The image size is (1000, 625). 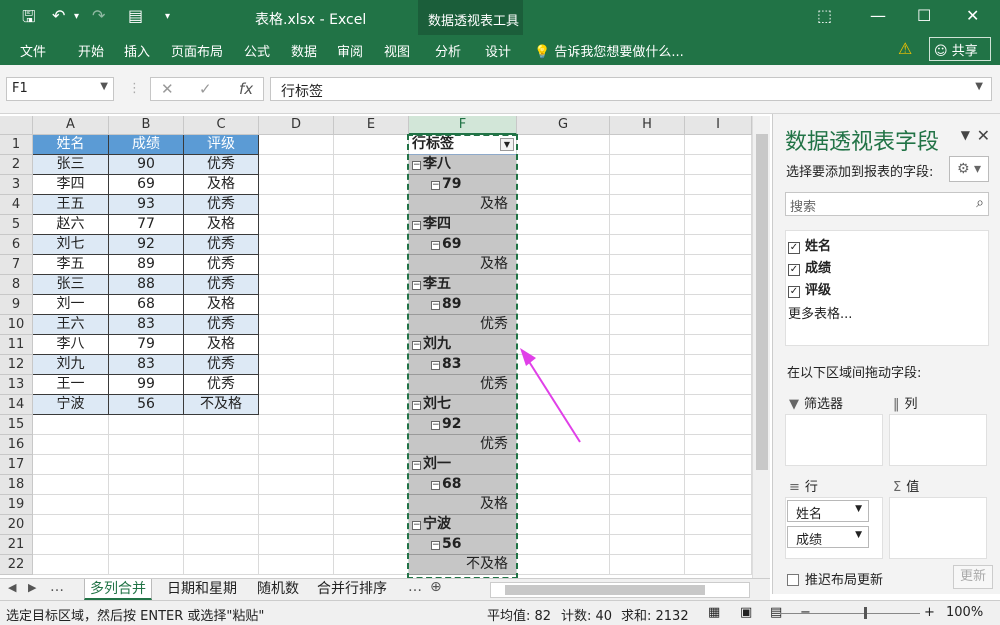 I want to click on row-header: 15, so click(x=16, y=425).